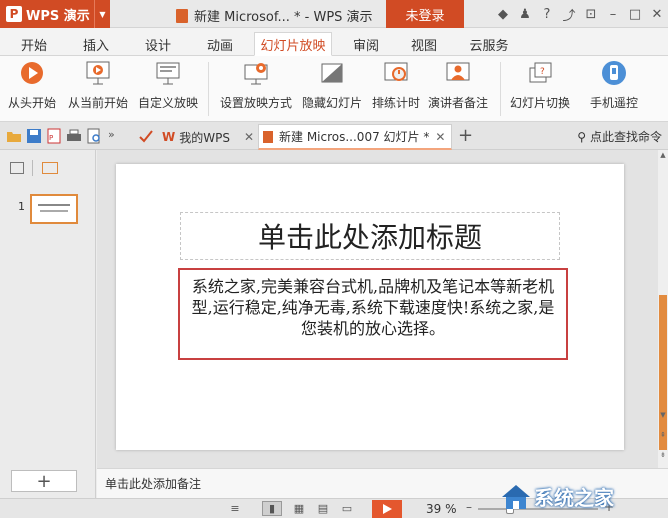  Describe the element at coordinates (613, 14) in the screenshot. I see `minimize-icon: –` at that location.